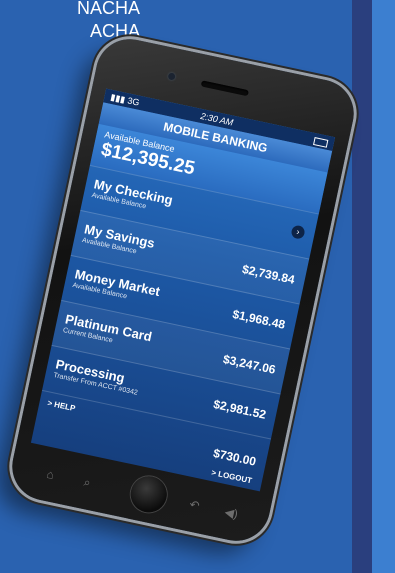 The width and height of the screenshot is (395, 573). What do you see at coordinates (240, 409) in the screenshot?
I see `account-amount: $2,981.52` at bounding box center [240, 409].